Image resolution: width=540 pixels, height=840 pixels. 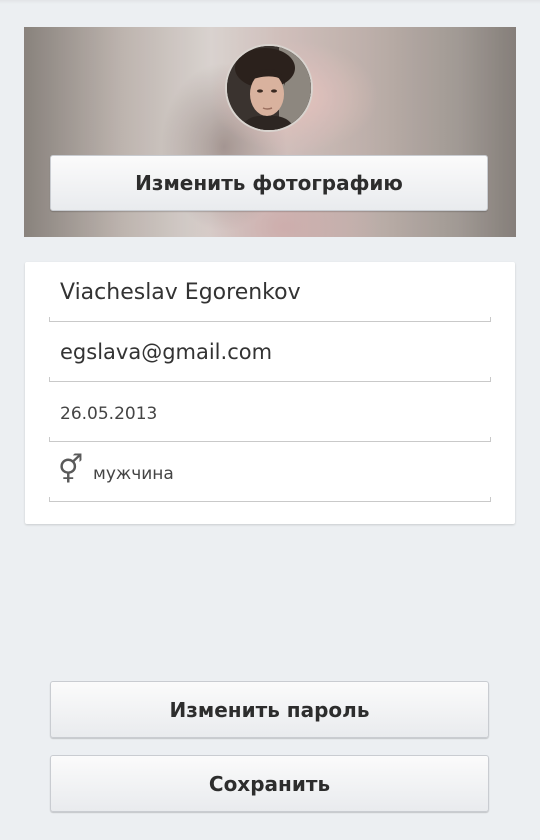 What do you see at coordinates (269, 783) in the screenshot?
I see `save-button: Сохранить` at bounding box center [269, 783].